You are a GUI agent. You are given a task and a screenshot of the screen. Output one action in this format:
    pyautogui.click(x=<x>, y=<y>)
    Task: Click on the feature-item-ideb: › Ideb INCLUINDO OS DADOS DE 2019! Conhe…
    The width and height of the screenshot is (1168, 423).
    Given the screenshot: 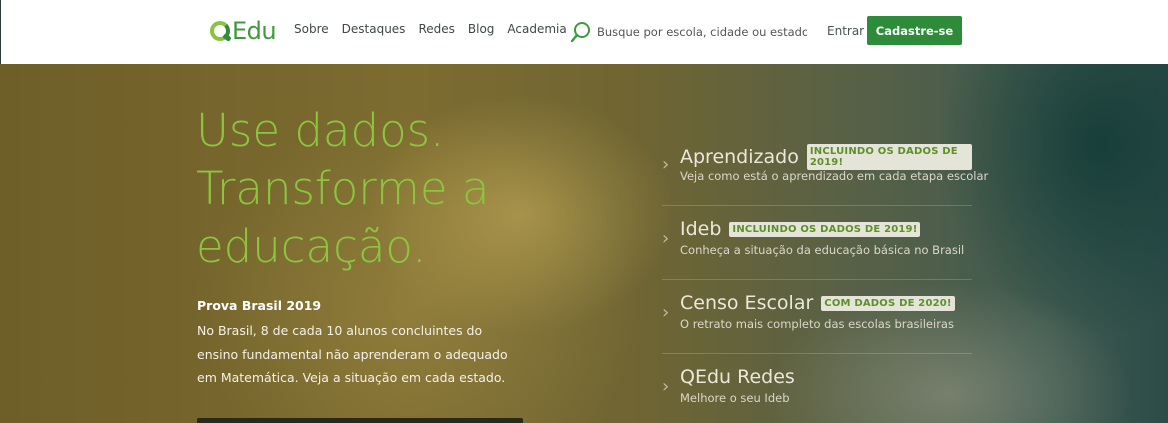 What is the action you would take?
    pyautogui.click(x=817, y=243)
    